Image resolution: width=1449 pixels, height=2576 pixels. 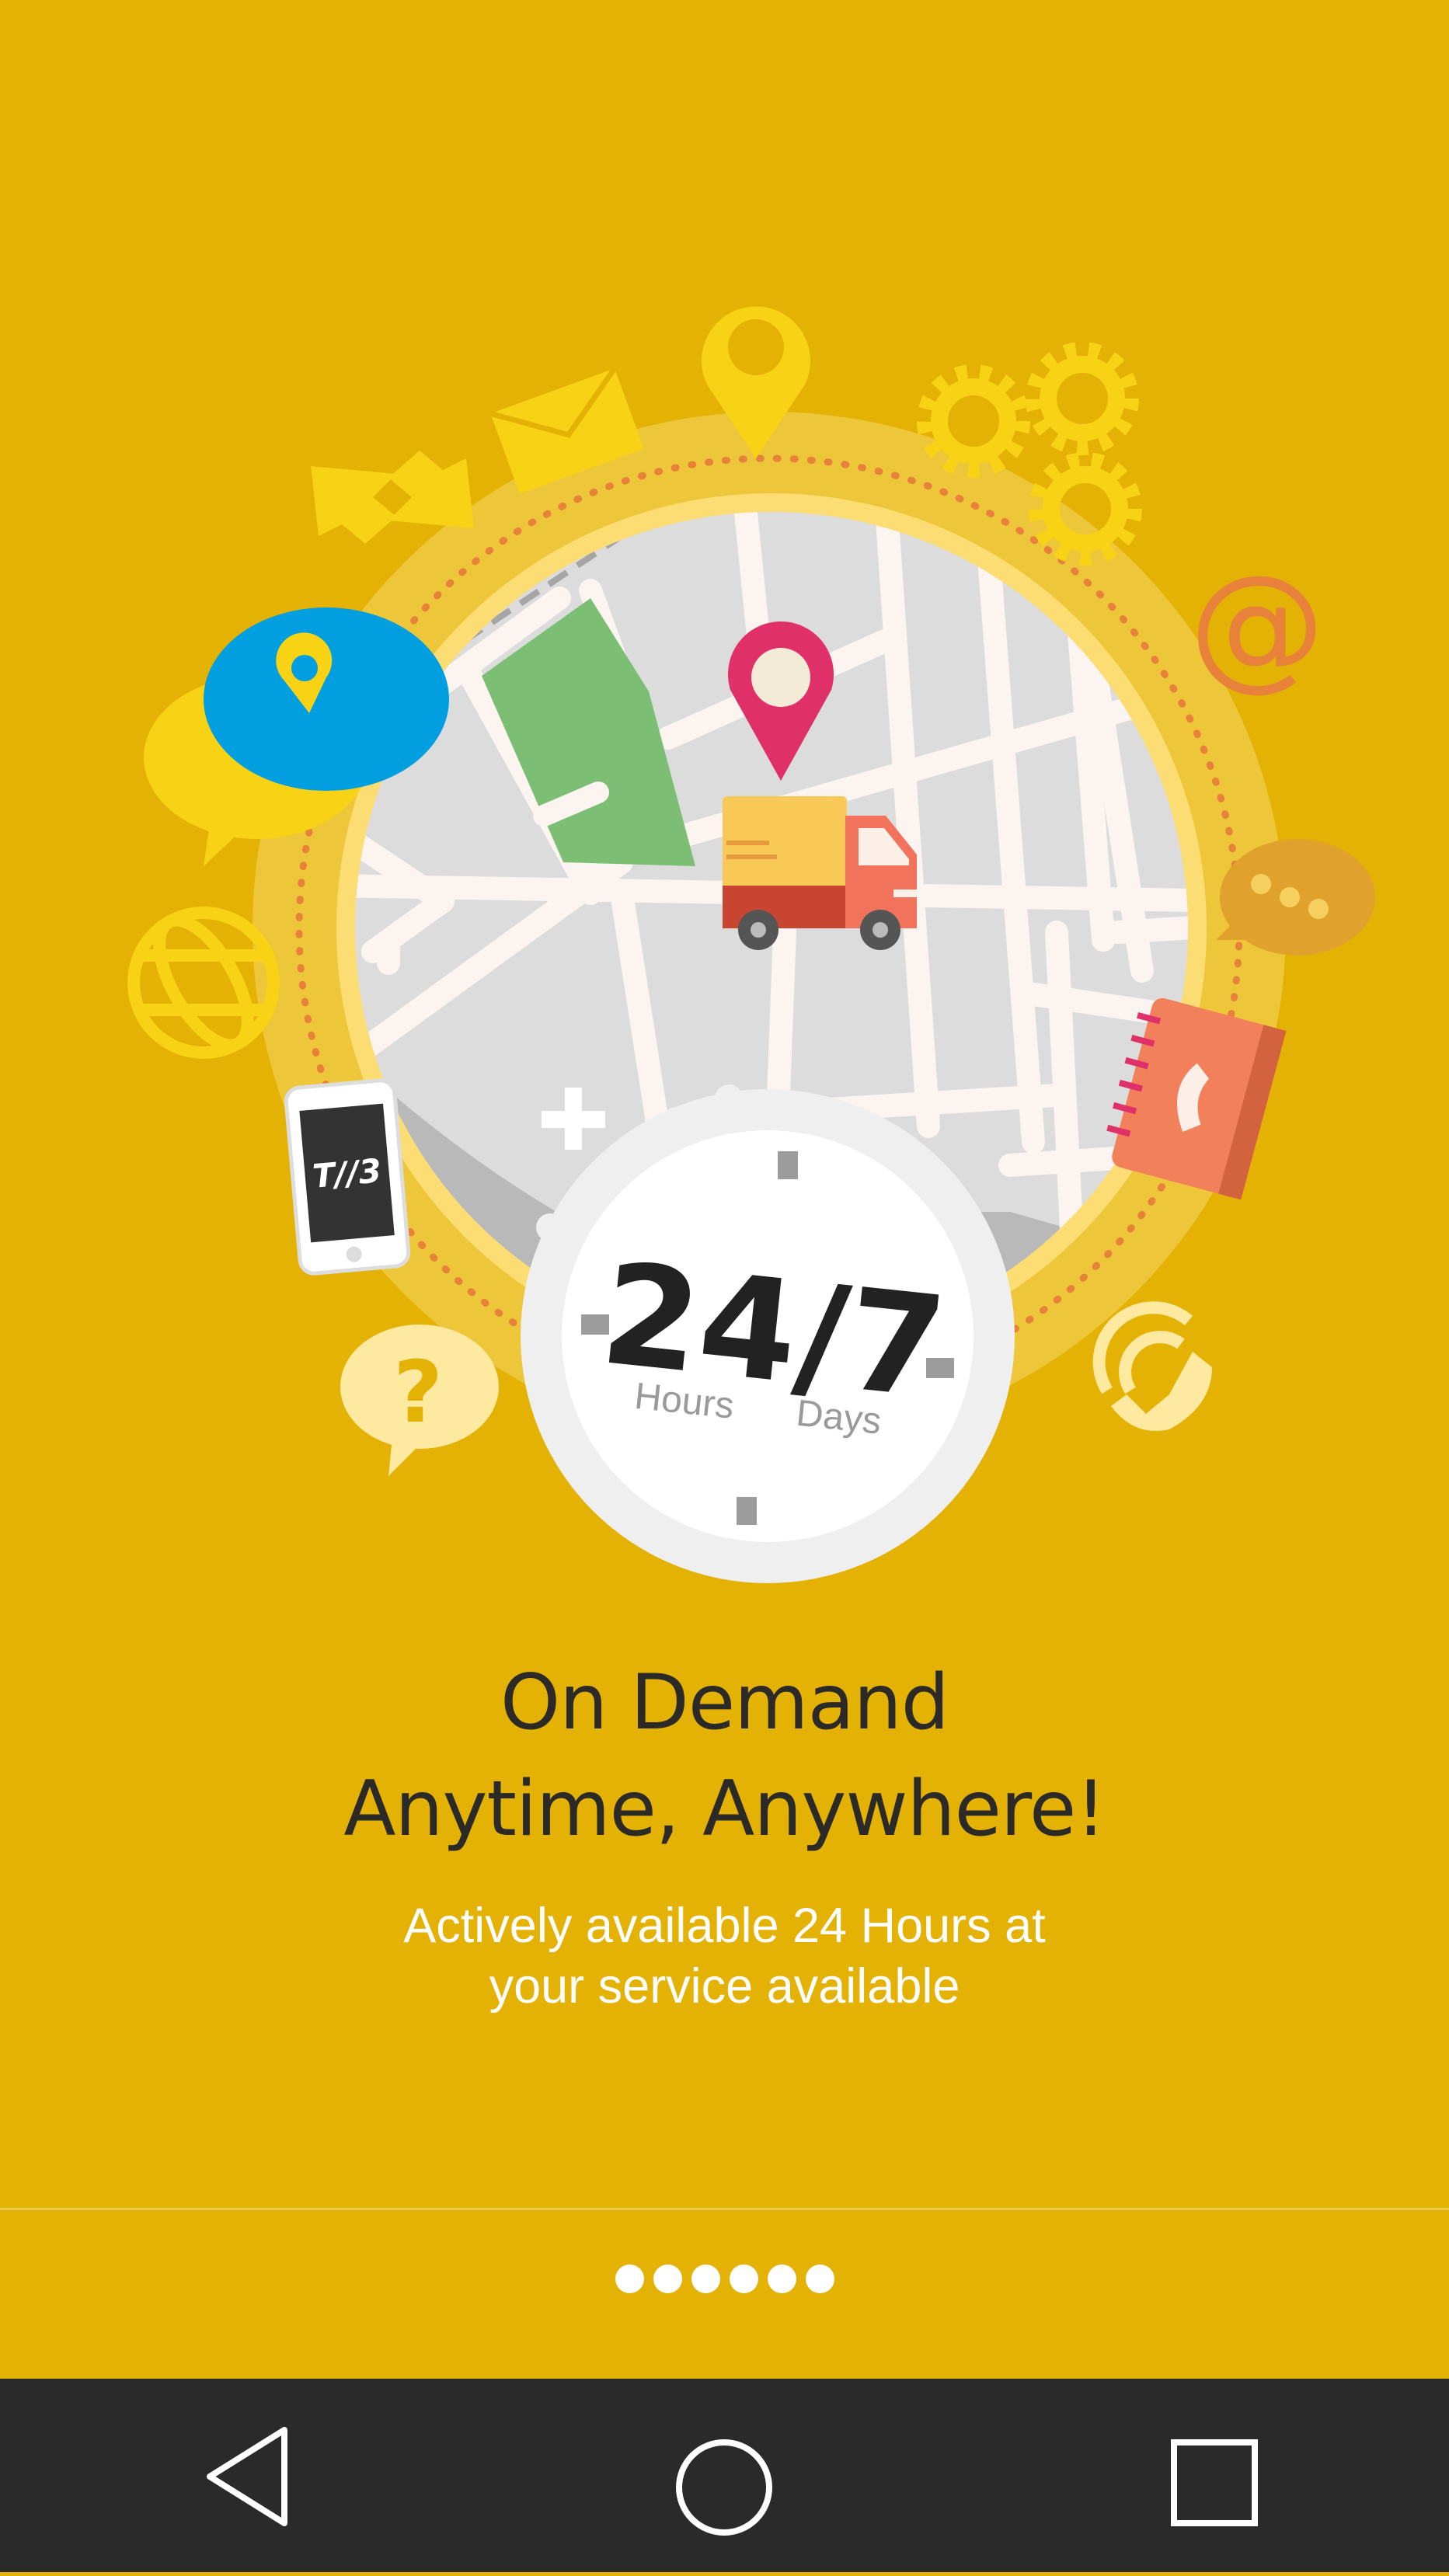 I want to click on back-button, so click(x=248, y=2475).